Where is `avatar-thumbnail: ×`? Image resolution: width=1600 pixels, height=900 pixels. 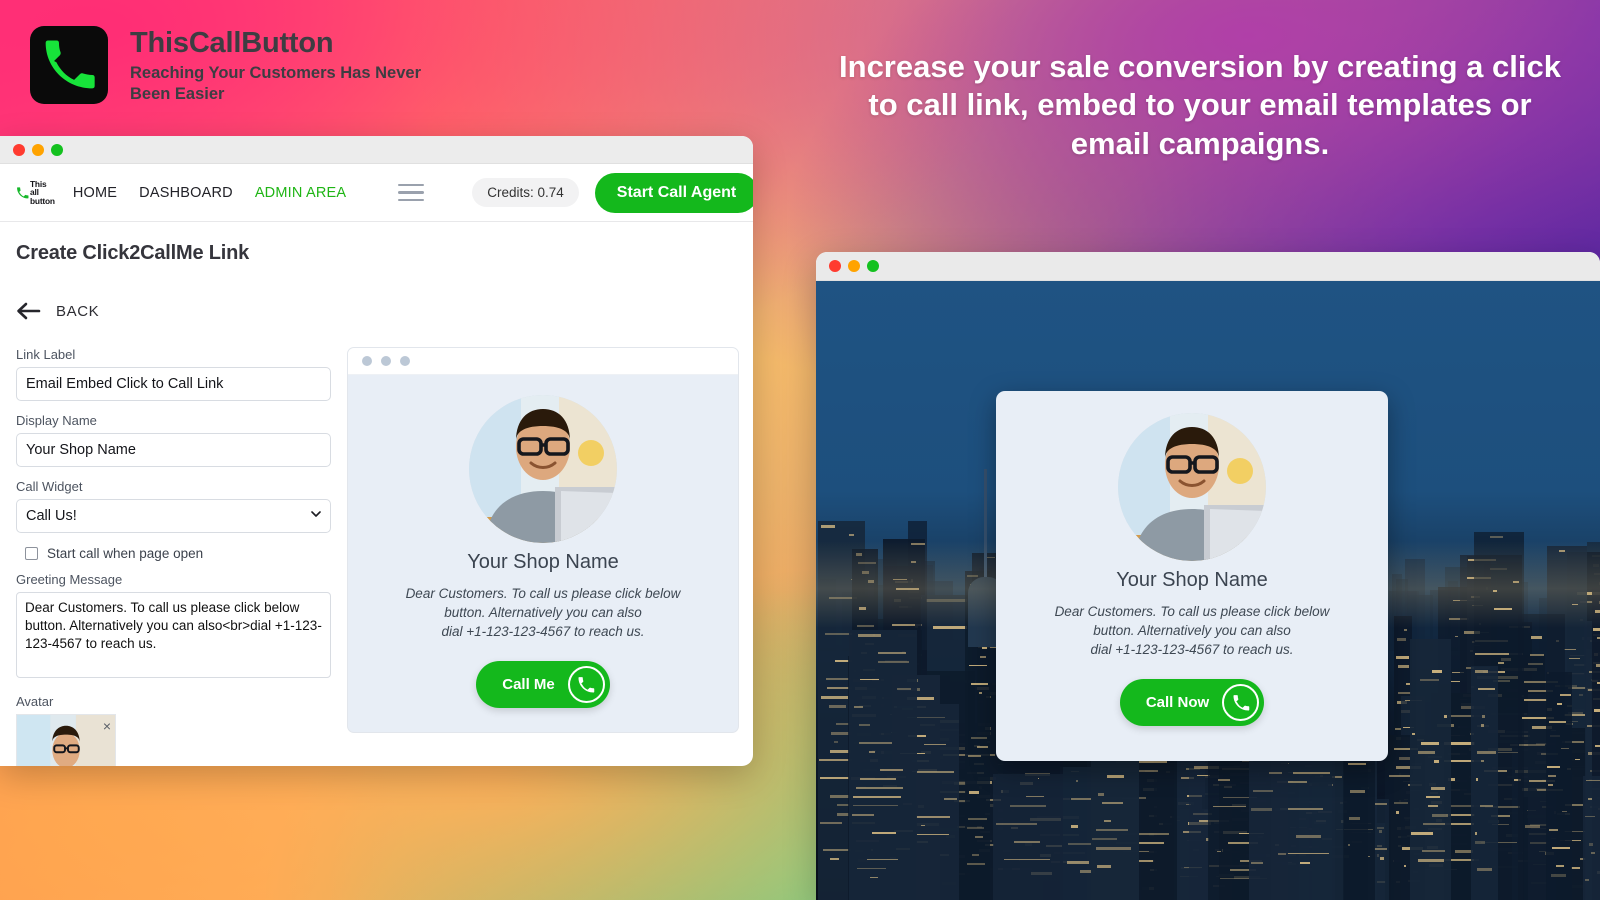 avatar-thumbnail: × is located at coordinates (66, 740).